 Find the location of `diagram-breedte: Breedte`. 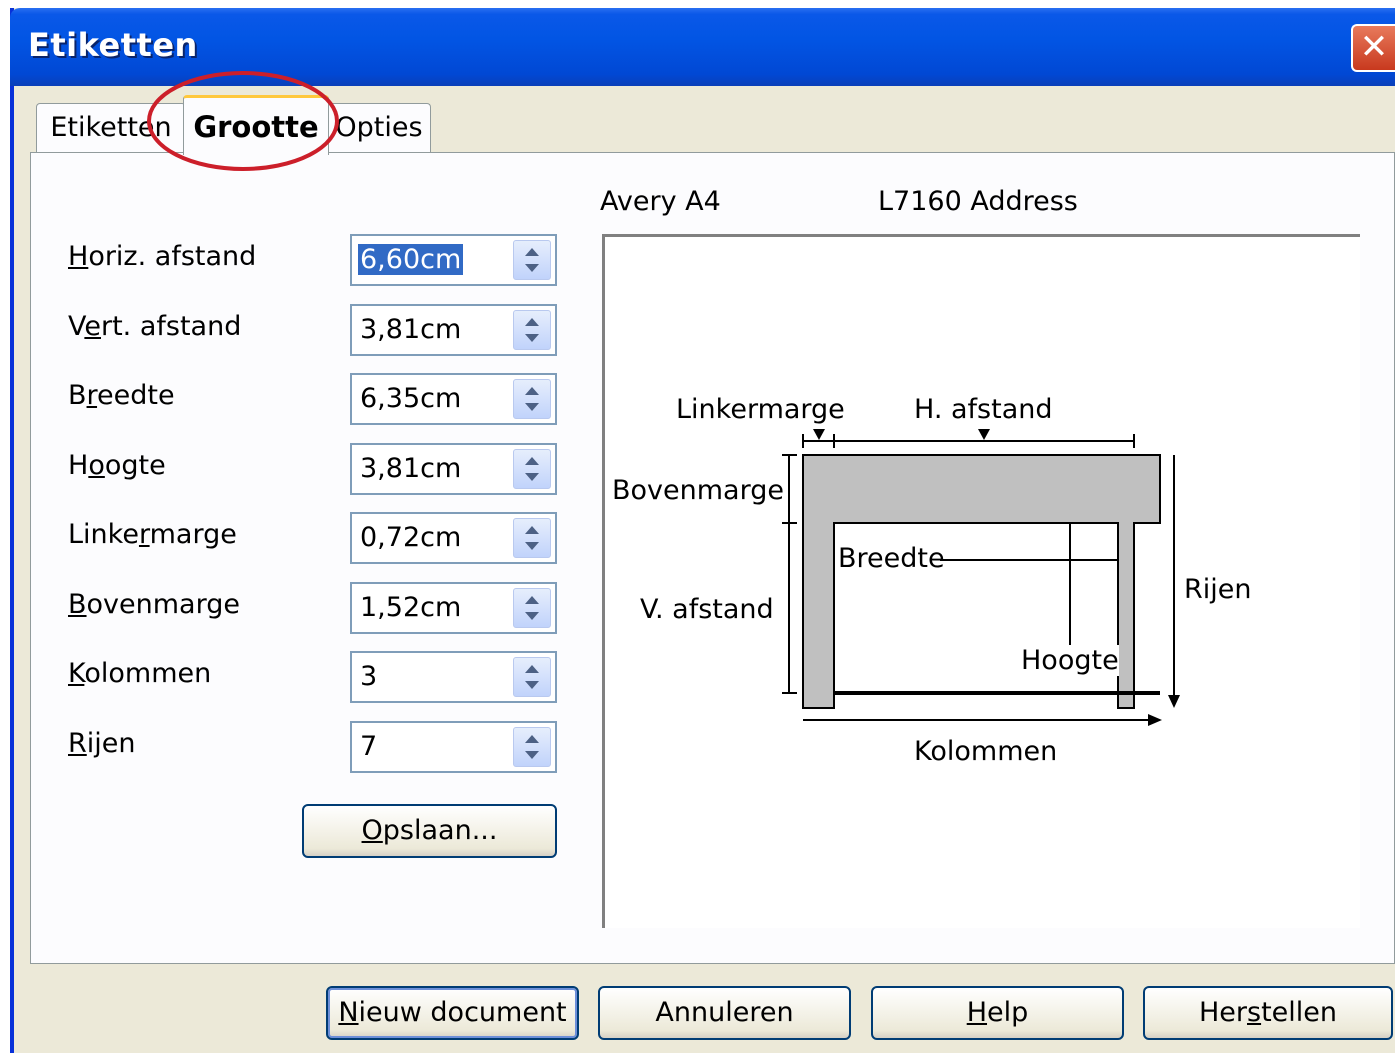

diagram-breedte: Breedte is located at coordinates (891, 558).